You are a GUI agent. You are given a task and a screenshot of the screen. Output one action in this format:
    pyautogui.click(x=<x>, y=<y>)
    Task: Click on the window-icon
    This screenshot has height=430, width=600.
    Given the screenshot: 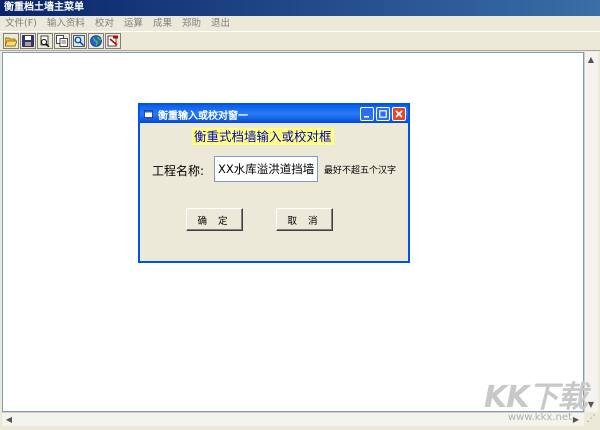 What is the action you would take?
    pyautogui.click(x=149, y=114)
    